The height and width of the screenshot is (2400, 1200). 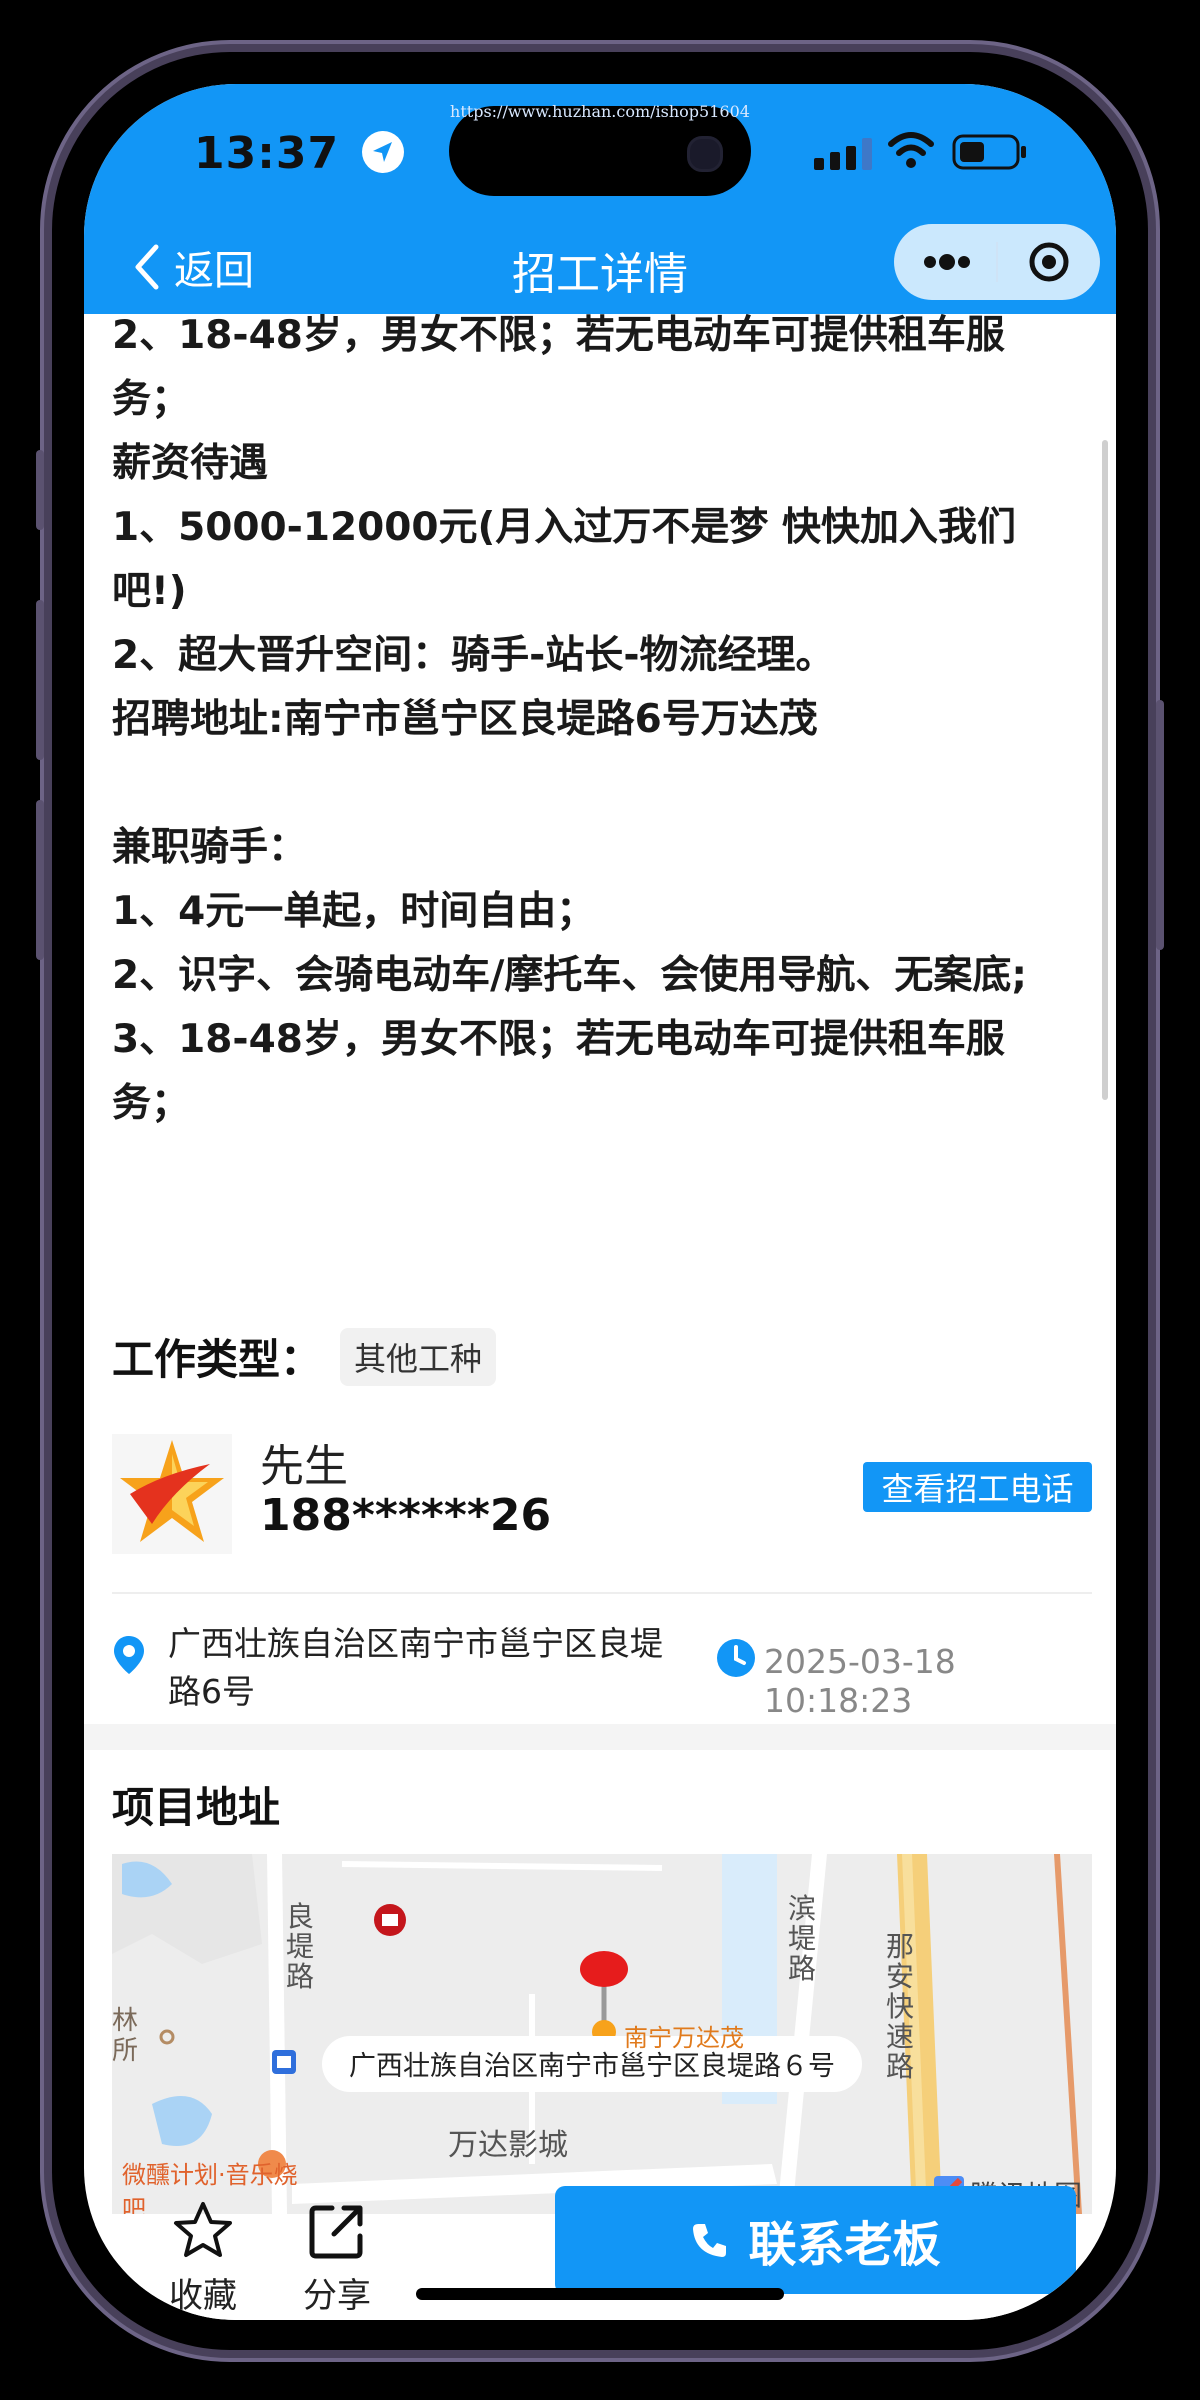 I want to click on home-indicator, so click(x=600, y=2294).